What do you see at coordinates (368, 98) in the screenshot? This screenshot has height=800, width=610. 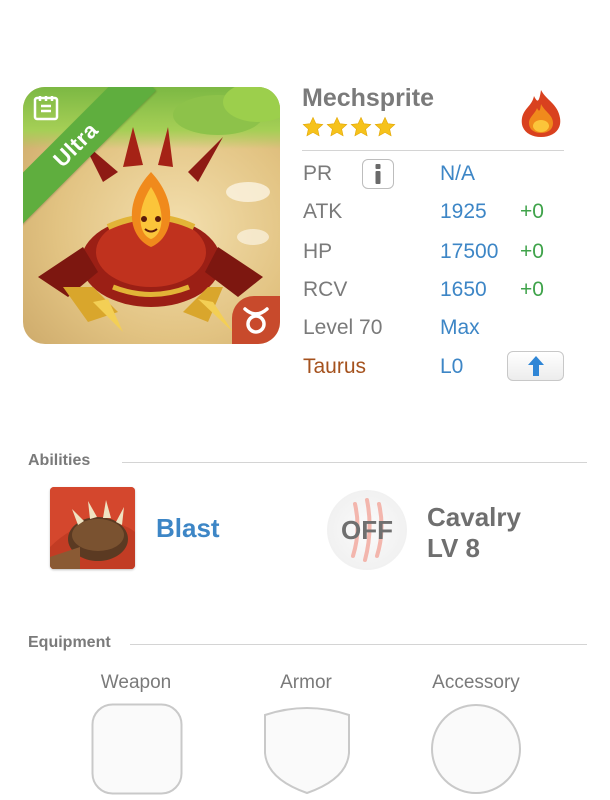 I see `monster-name: Mechsprite` at bounding box center [368, 98].